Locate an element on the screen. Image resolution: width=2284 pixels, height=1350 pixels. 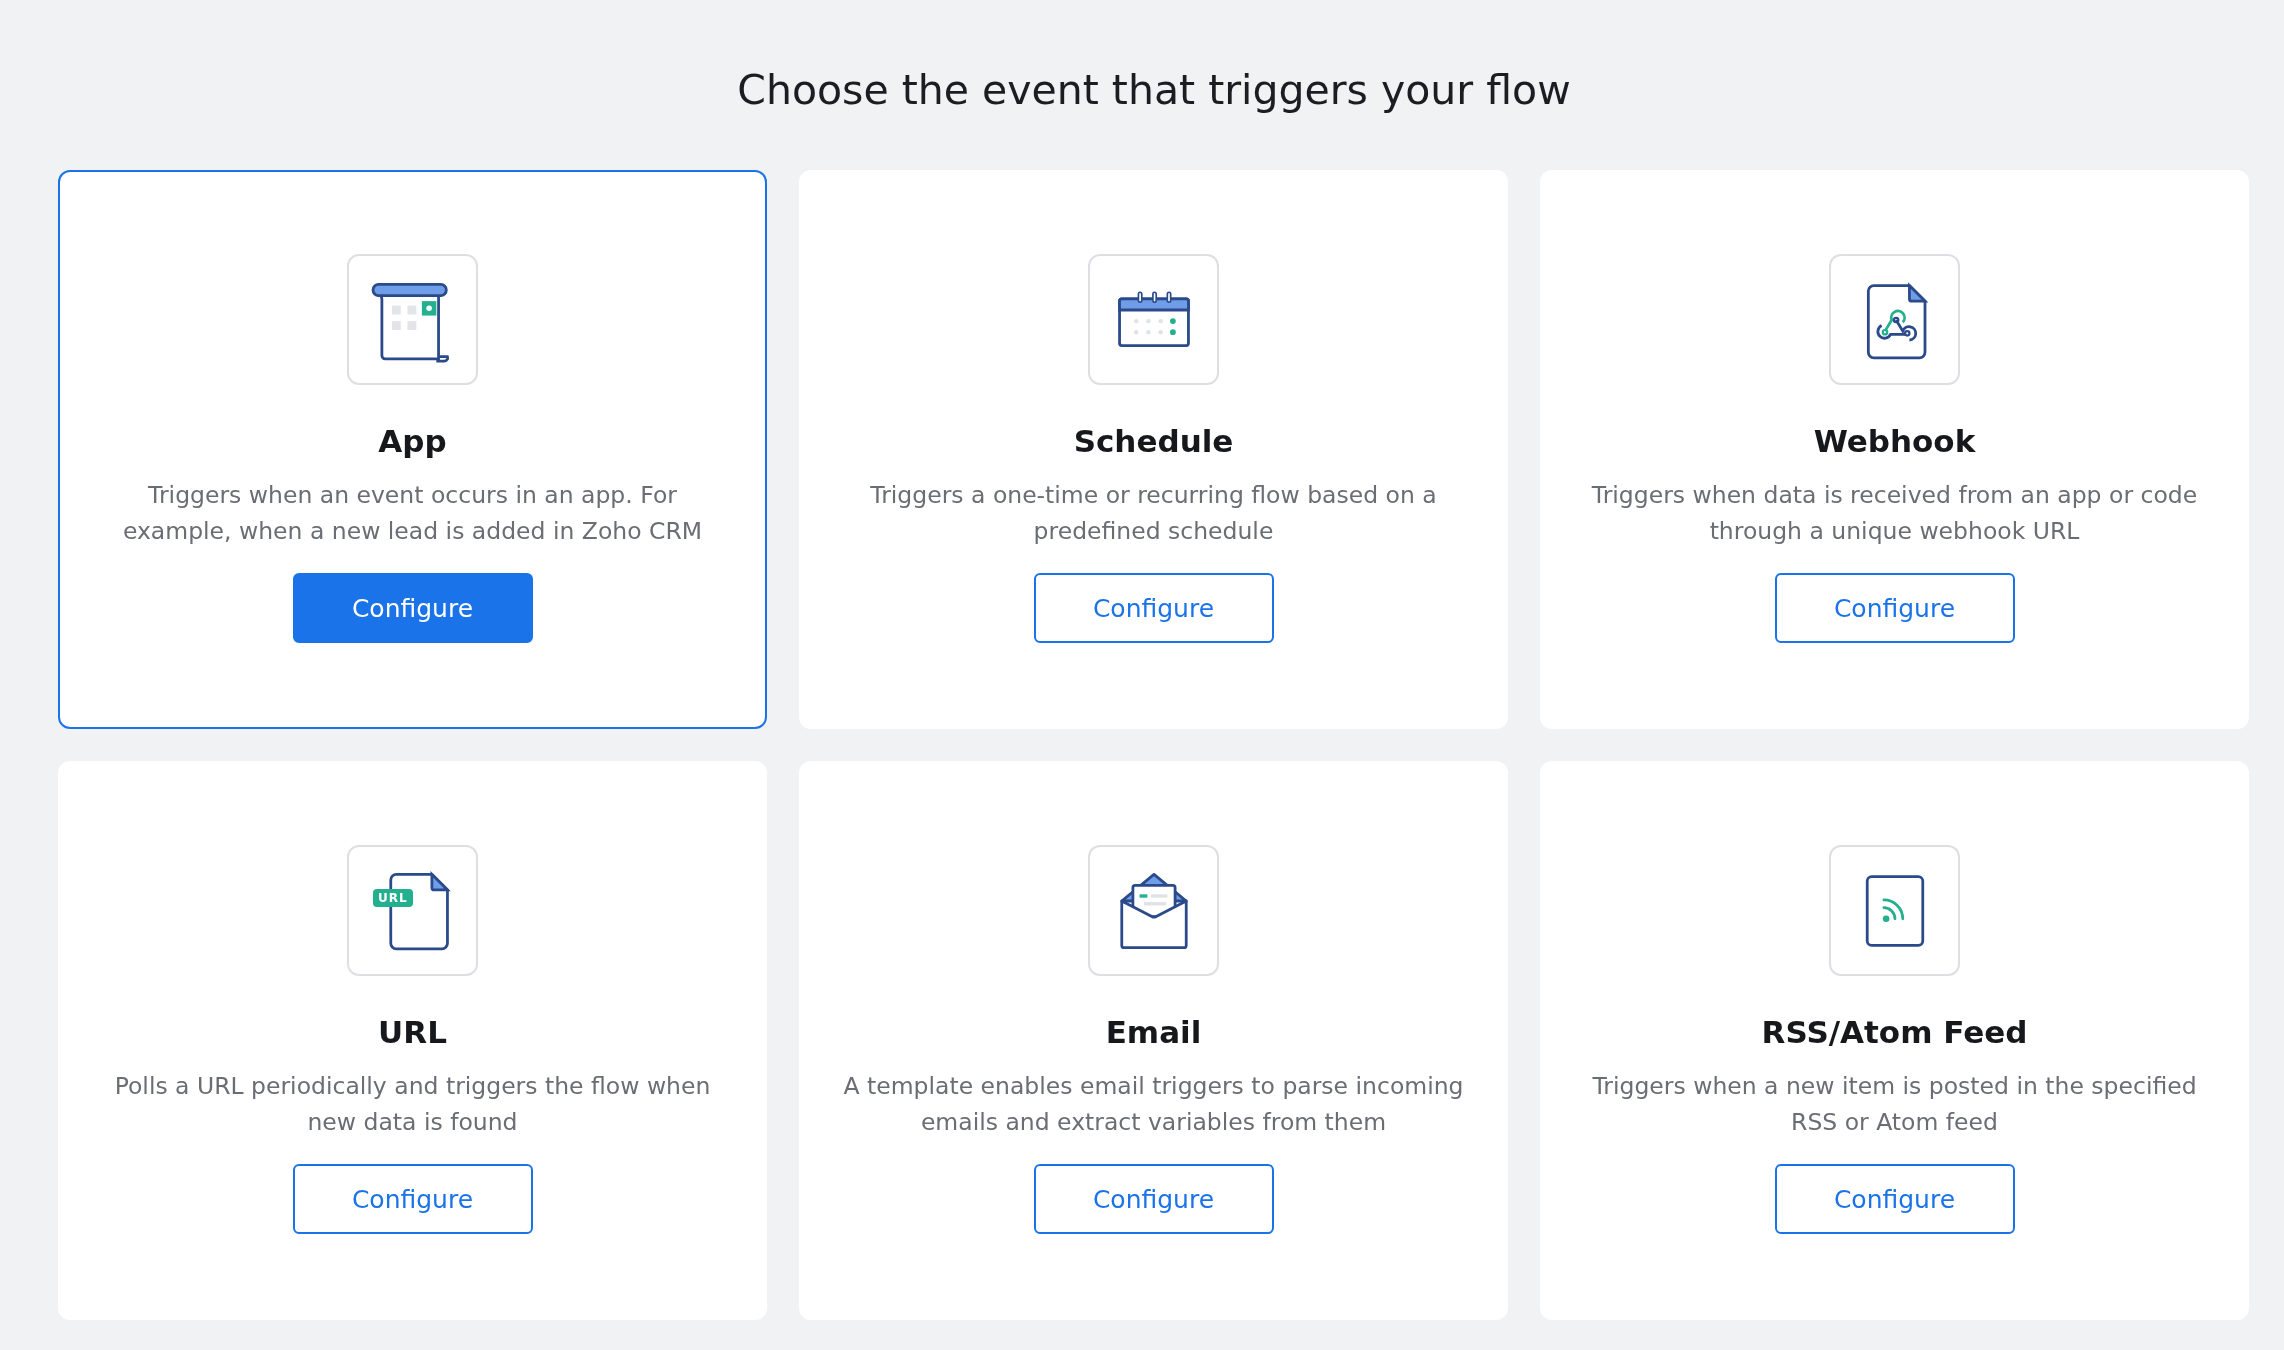
card-title: App is located at coordinates (412, 441).